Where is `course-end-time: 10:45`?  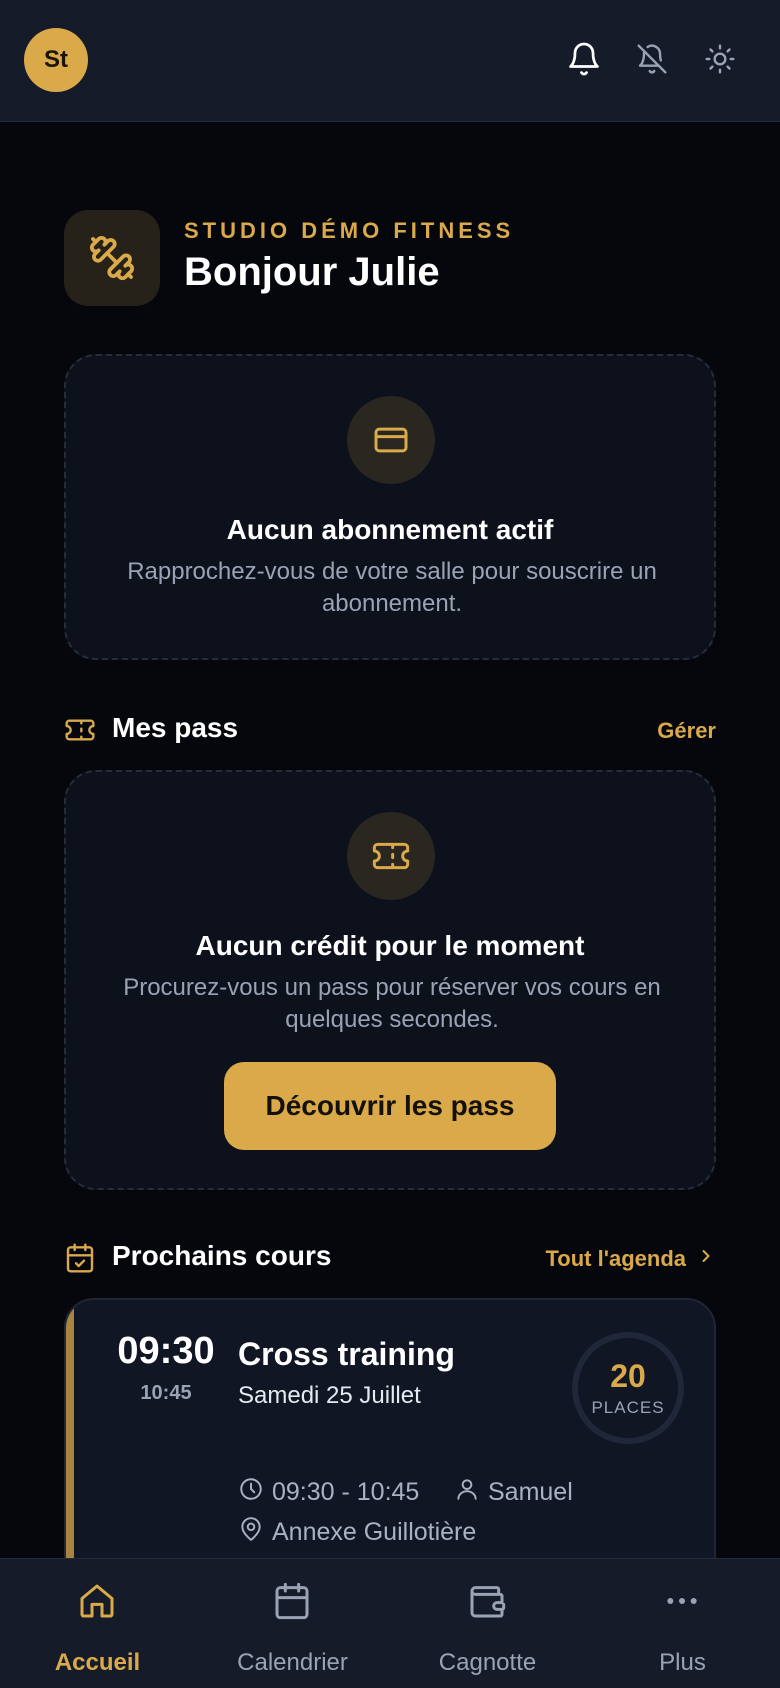
course-end-time: 10:45 is located at coordinates (166, 1393).